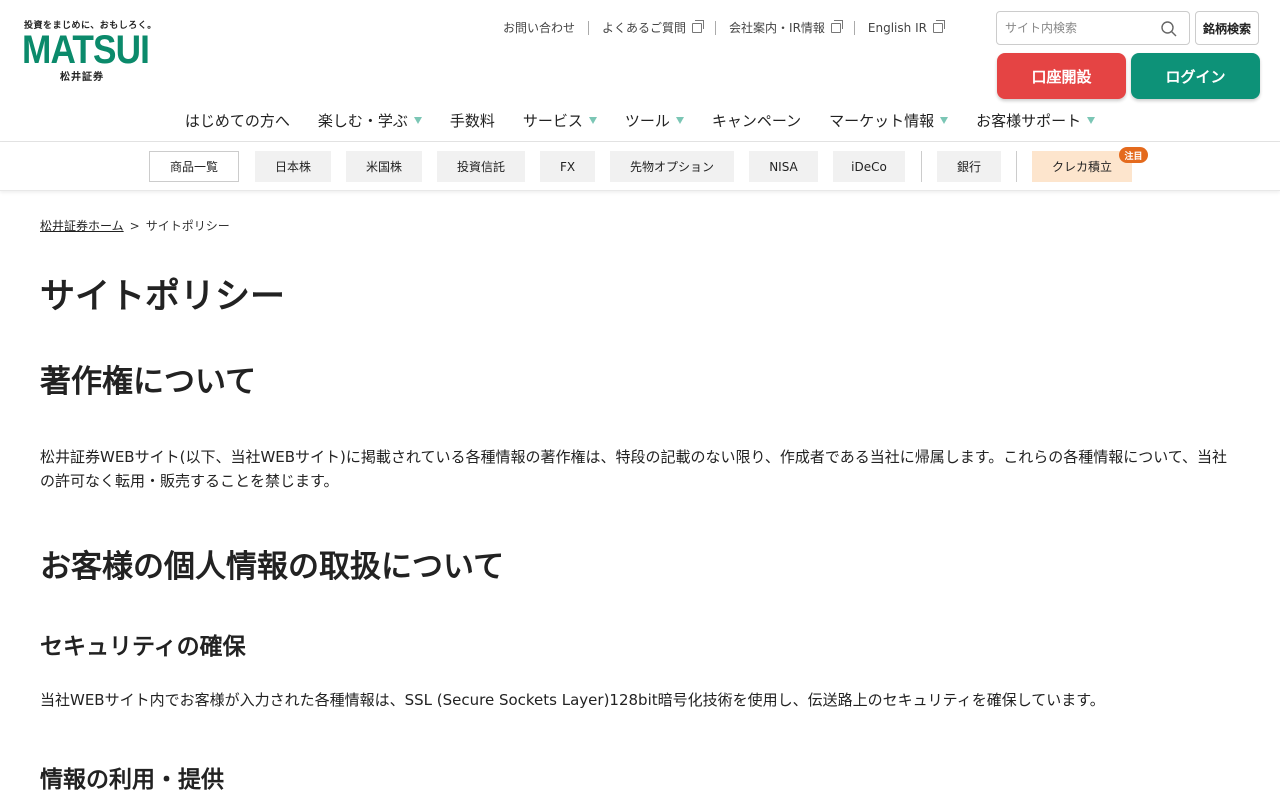  Describe the element at coordinates (187, 226) in the screenshot. I see `breadcrumb-current: サイトポリシー` at that location.